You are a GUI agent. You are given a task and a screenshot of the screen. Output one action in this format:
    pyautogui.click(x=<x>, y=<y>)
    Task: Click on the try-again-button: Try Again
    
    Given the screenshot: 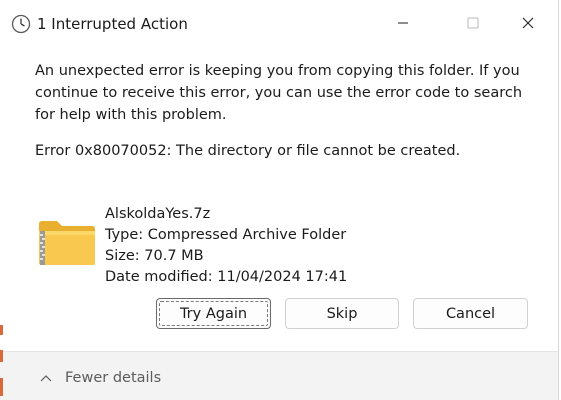 What is the action you would take?
    pyautogui.click(x=213, y=313)
    